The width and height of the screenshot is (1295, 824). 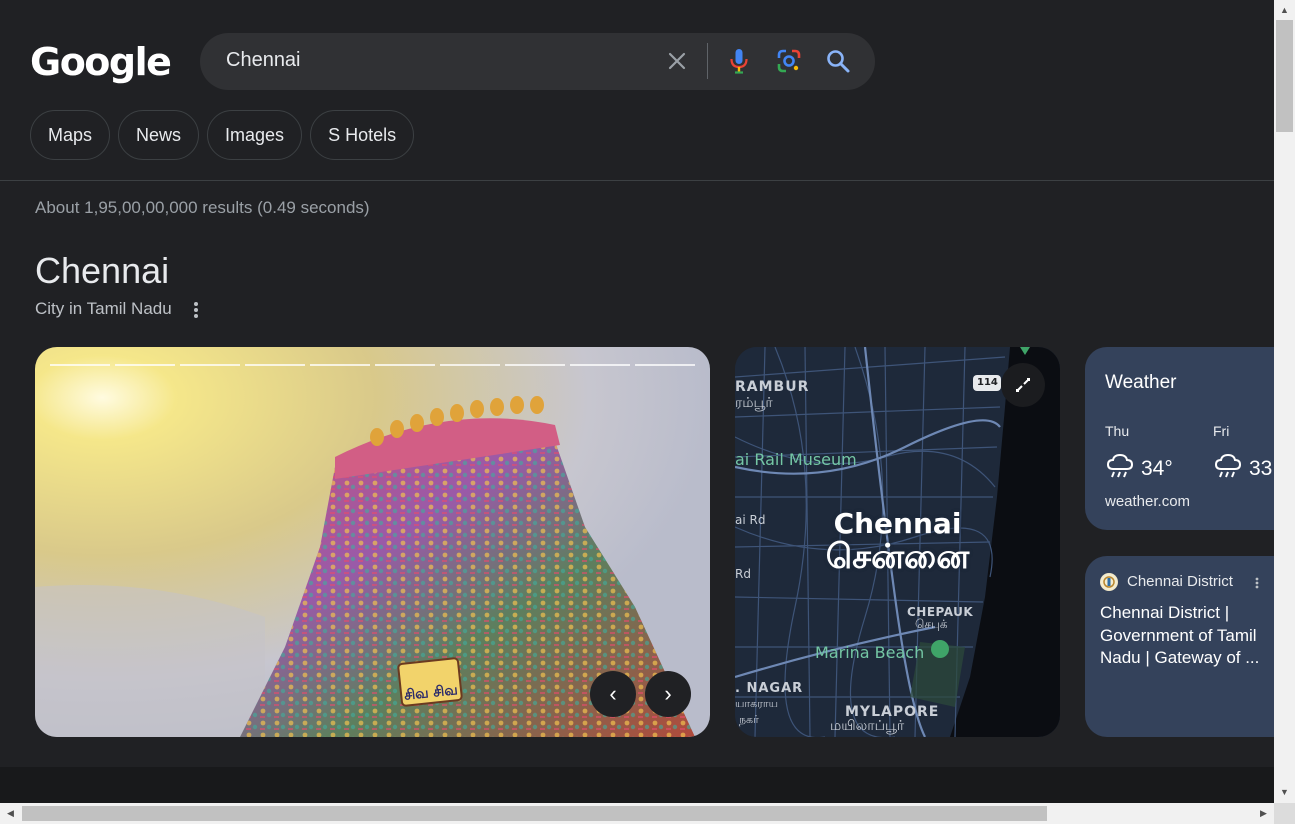 What do you see at coordinates (263, 60) in the screenshot?
I see `search-input: Chennai` at bounding box center [263, 60].